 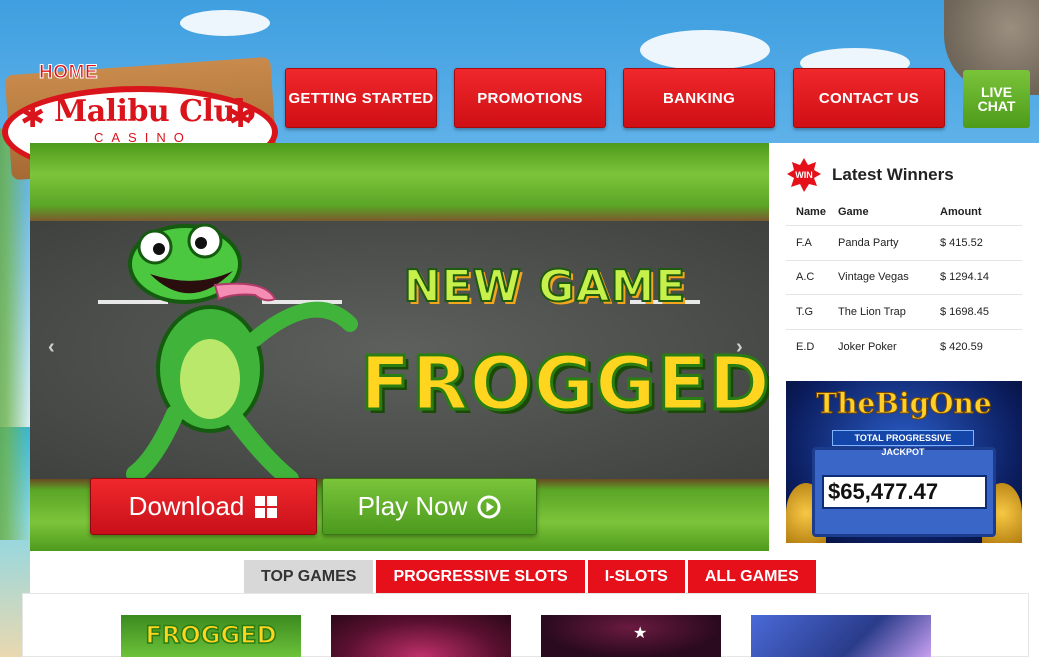 I want to click on frog-character, so click(x=242, y=355).